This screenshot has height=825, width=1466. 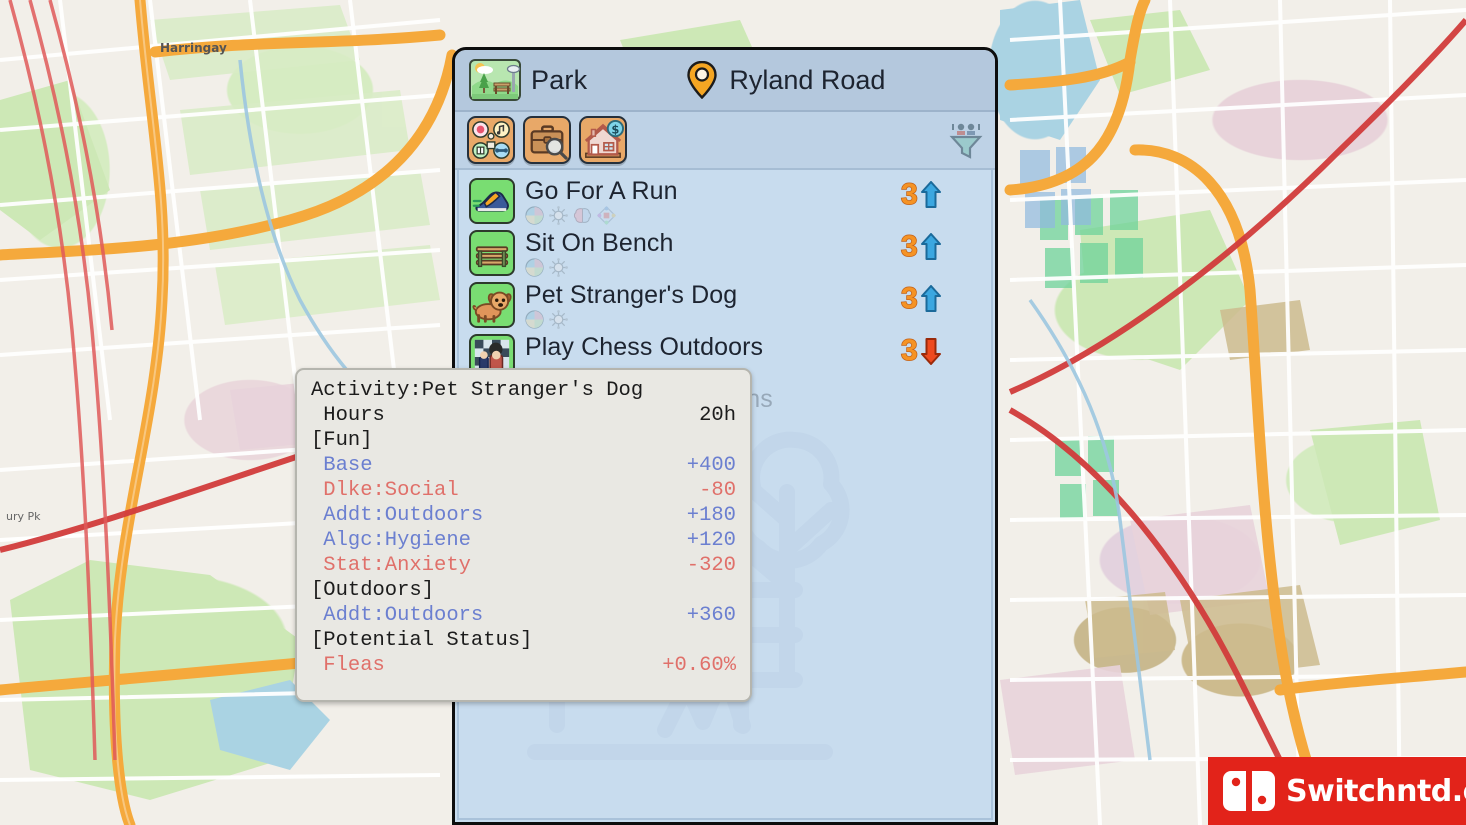 What do you see at coordinates (1376, 791) in the screenshot?
I see `logo-text: Switchntd.com` at bounding box center [1376, 791].